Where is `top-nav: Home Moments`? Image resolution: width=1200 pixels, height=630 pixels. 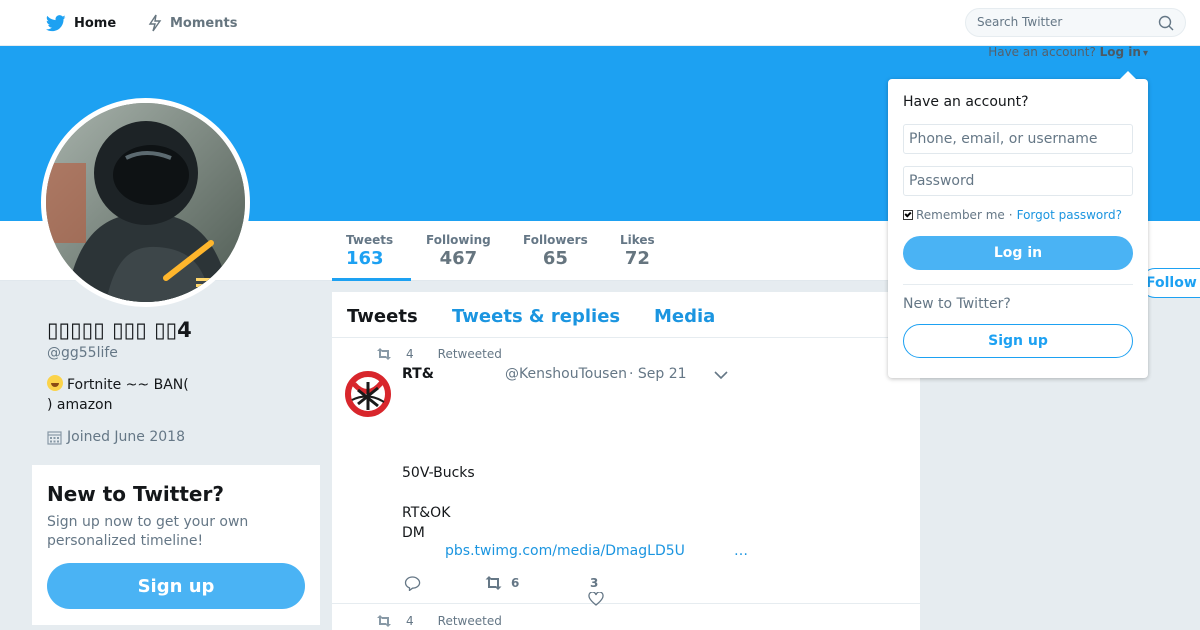
top-nav: Home Moments is located at coordinates (600, 23).